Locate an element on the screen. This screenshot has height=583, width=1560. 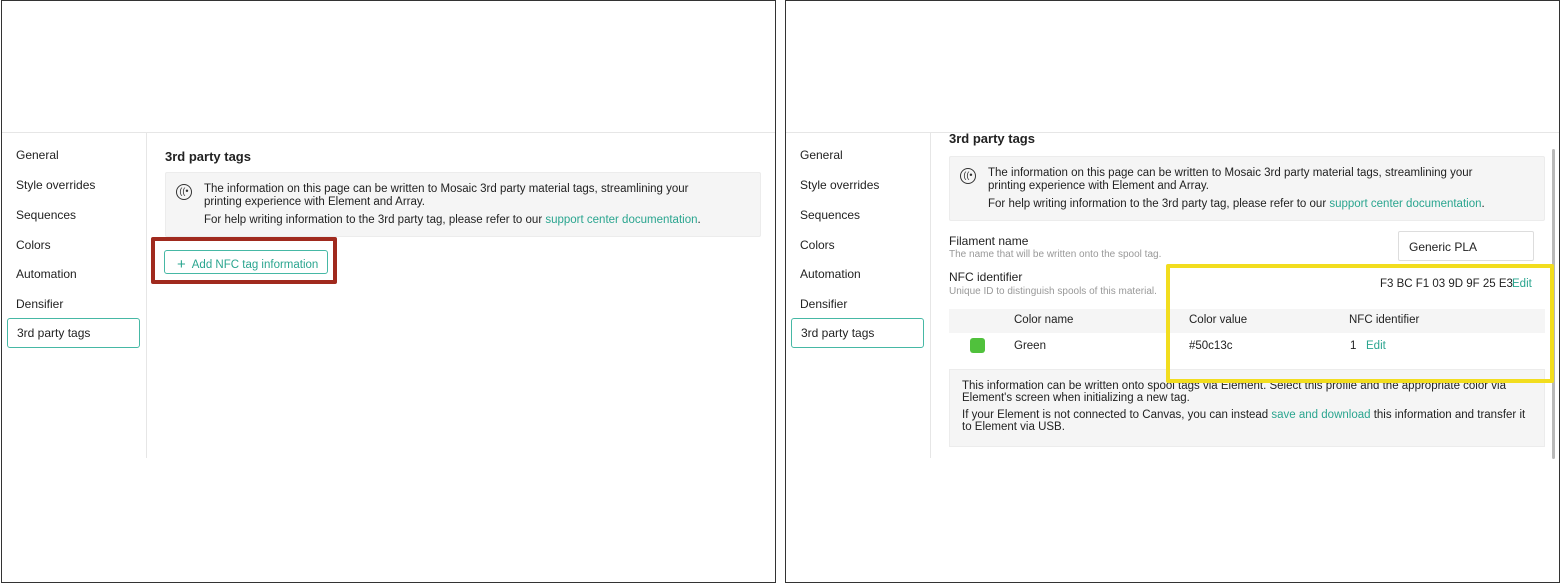
column-header-color-name: Color name is located at coordinates (1044, 320).